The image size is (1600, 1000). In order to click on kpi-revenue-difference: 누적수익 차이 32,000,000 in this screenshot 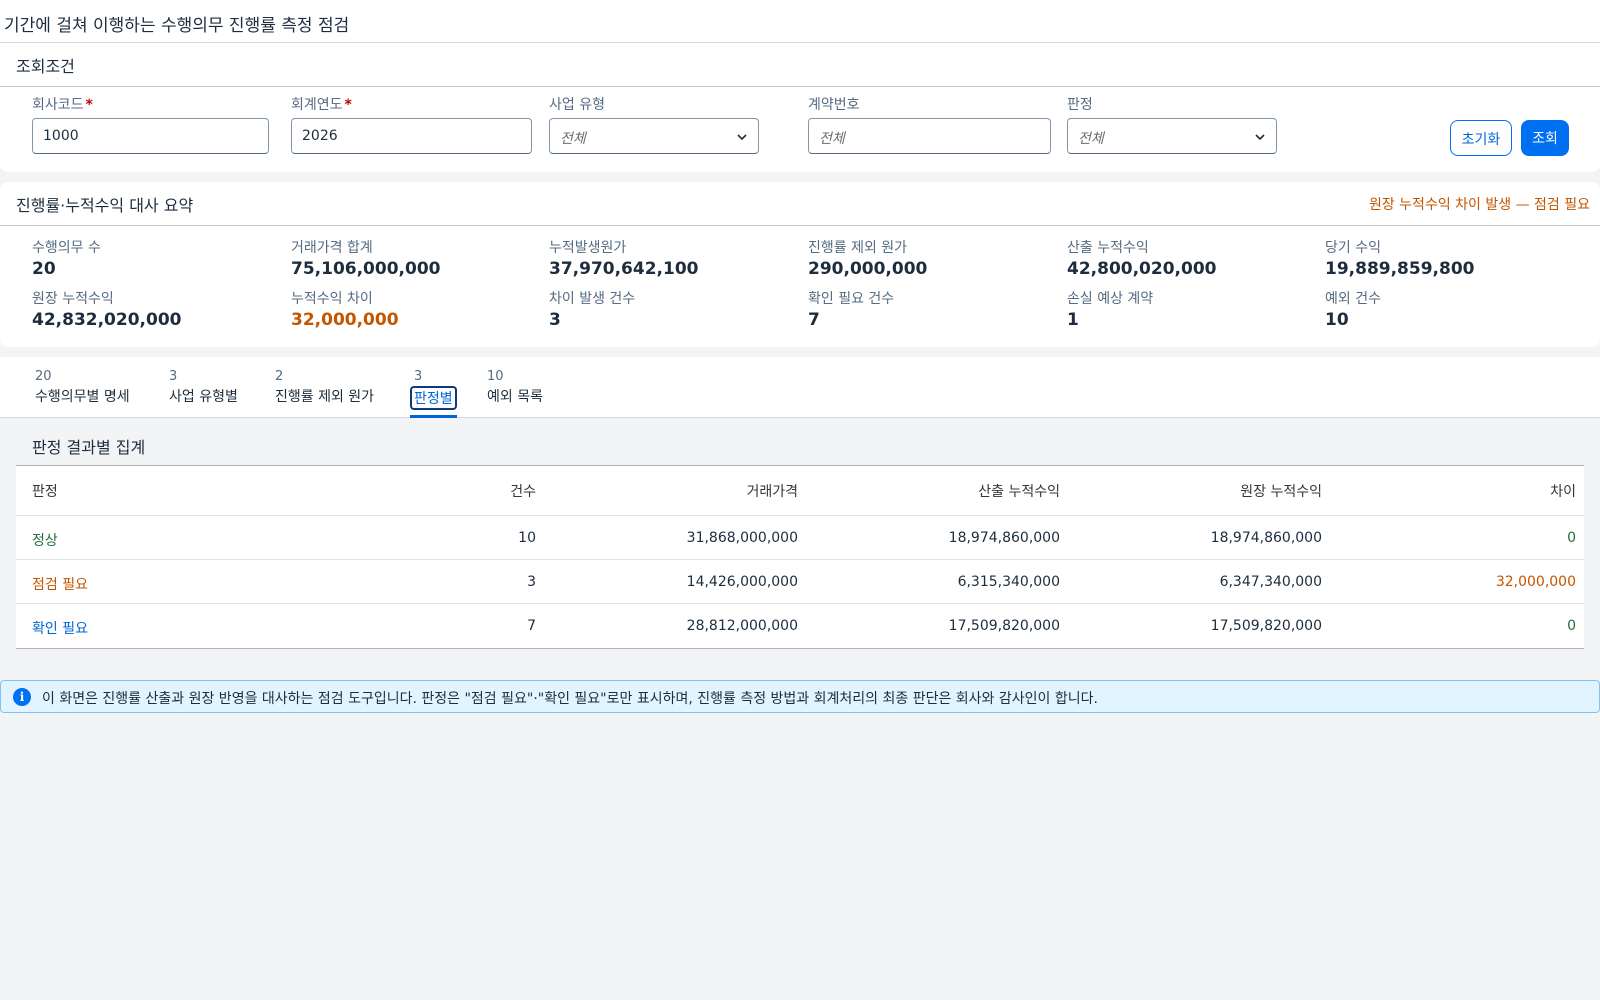, I will do `click(345, 310)`.